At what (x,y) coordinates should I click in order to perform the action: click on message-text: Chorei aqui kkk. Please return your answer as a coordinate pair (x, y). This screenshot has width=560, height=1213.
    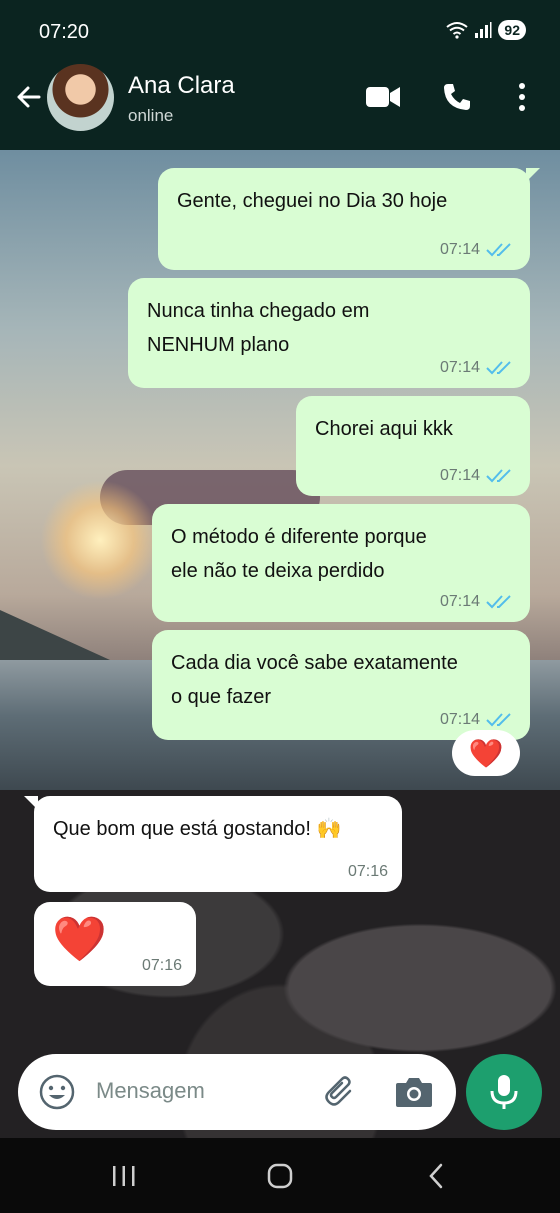
    Looking at the image, I should click on (384, 429).